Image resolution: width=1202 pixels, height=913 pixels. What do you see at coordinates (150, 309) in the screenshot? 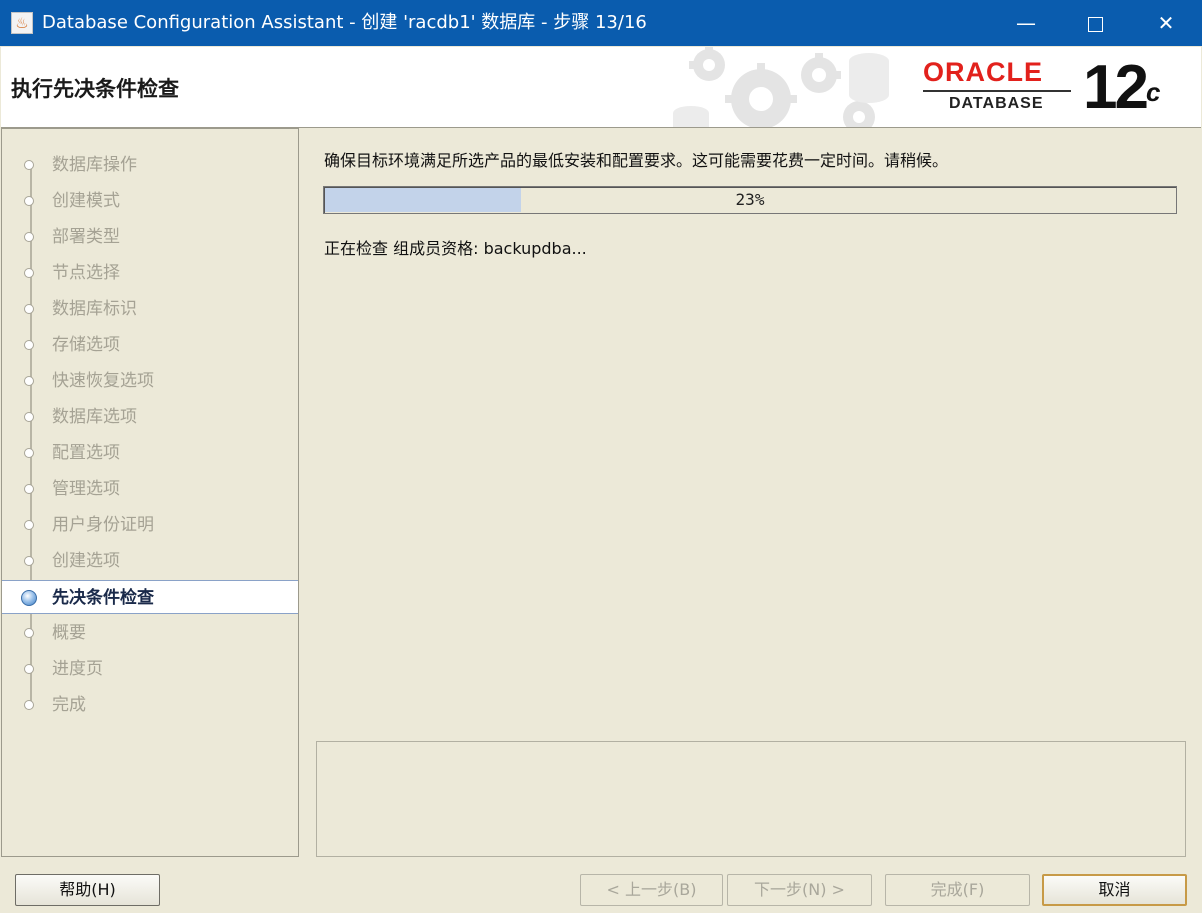
I see `step-item: 数据库标识` at bounding box center [150, 309].